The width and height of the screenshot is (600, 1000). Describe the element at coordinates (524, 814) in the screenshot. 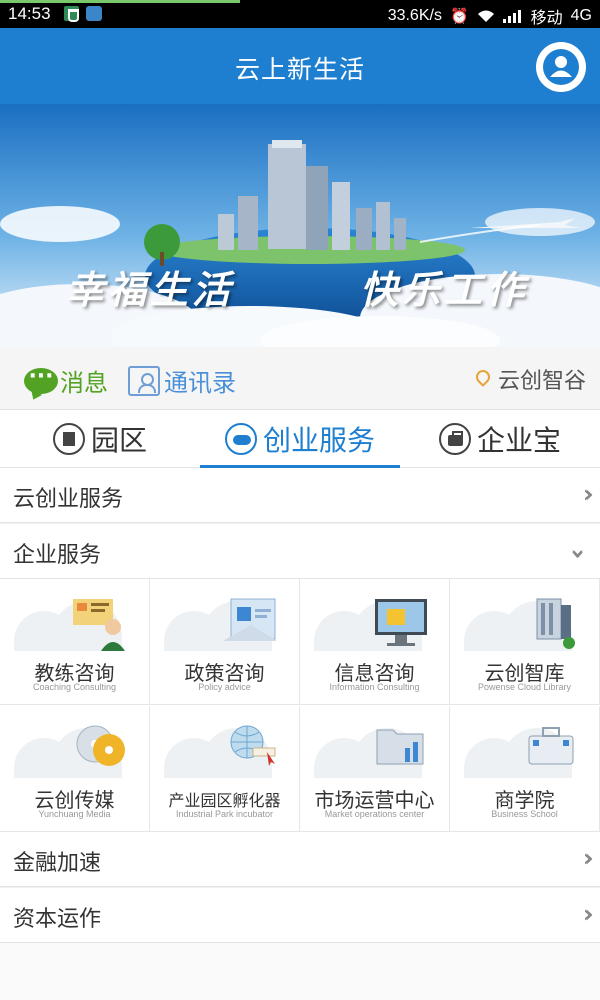

I see `service-subtitle: Business School` at that location.